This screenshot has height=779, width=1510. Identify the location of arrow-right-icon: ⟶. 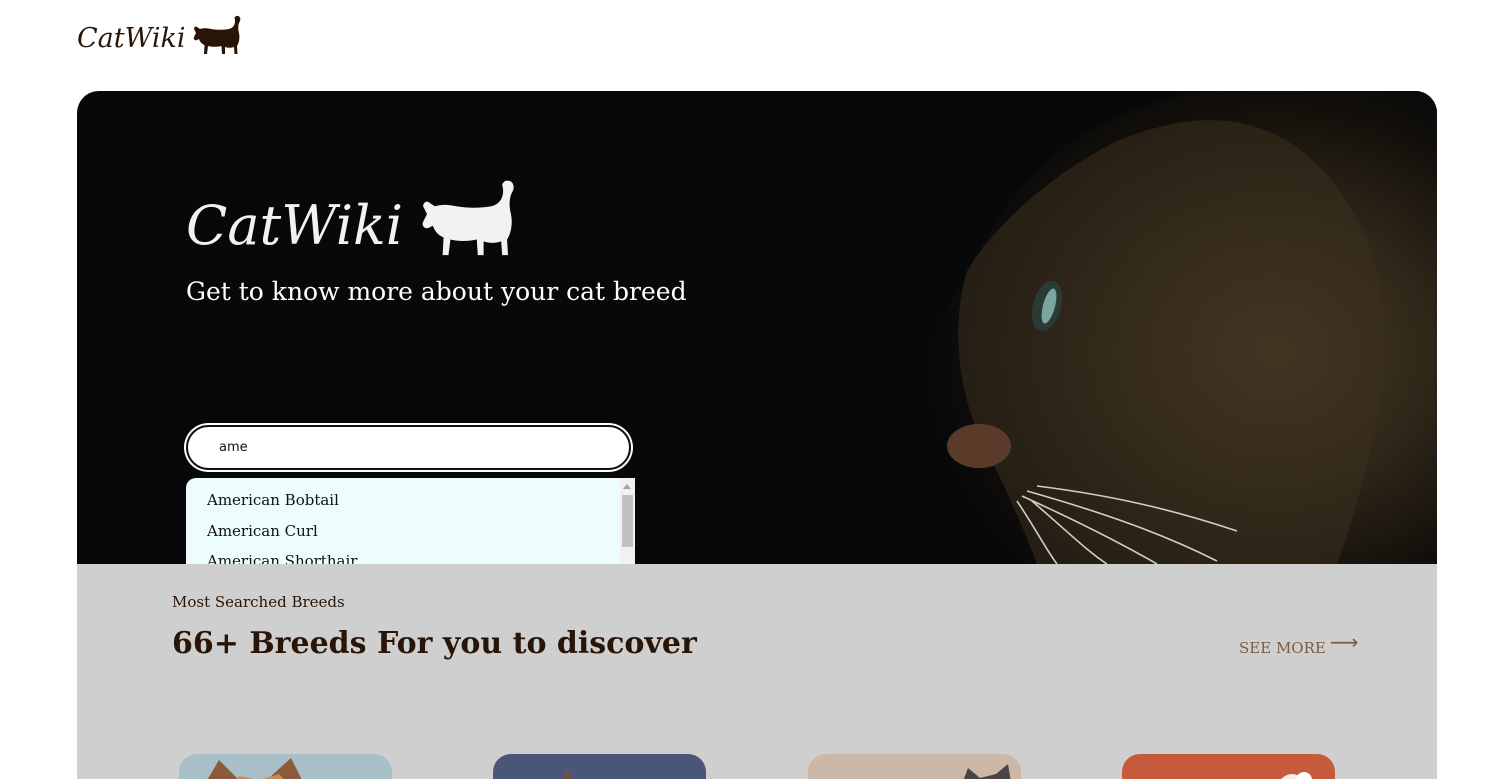
(1344, 642).